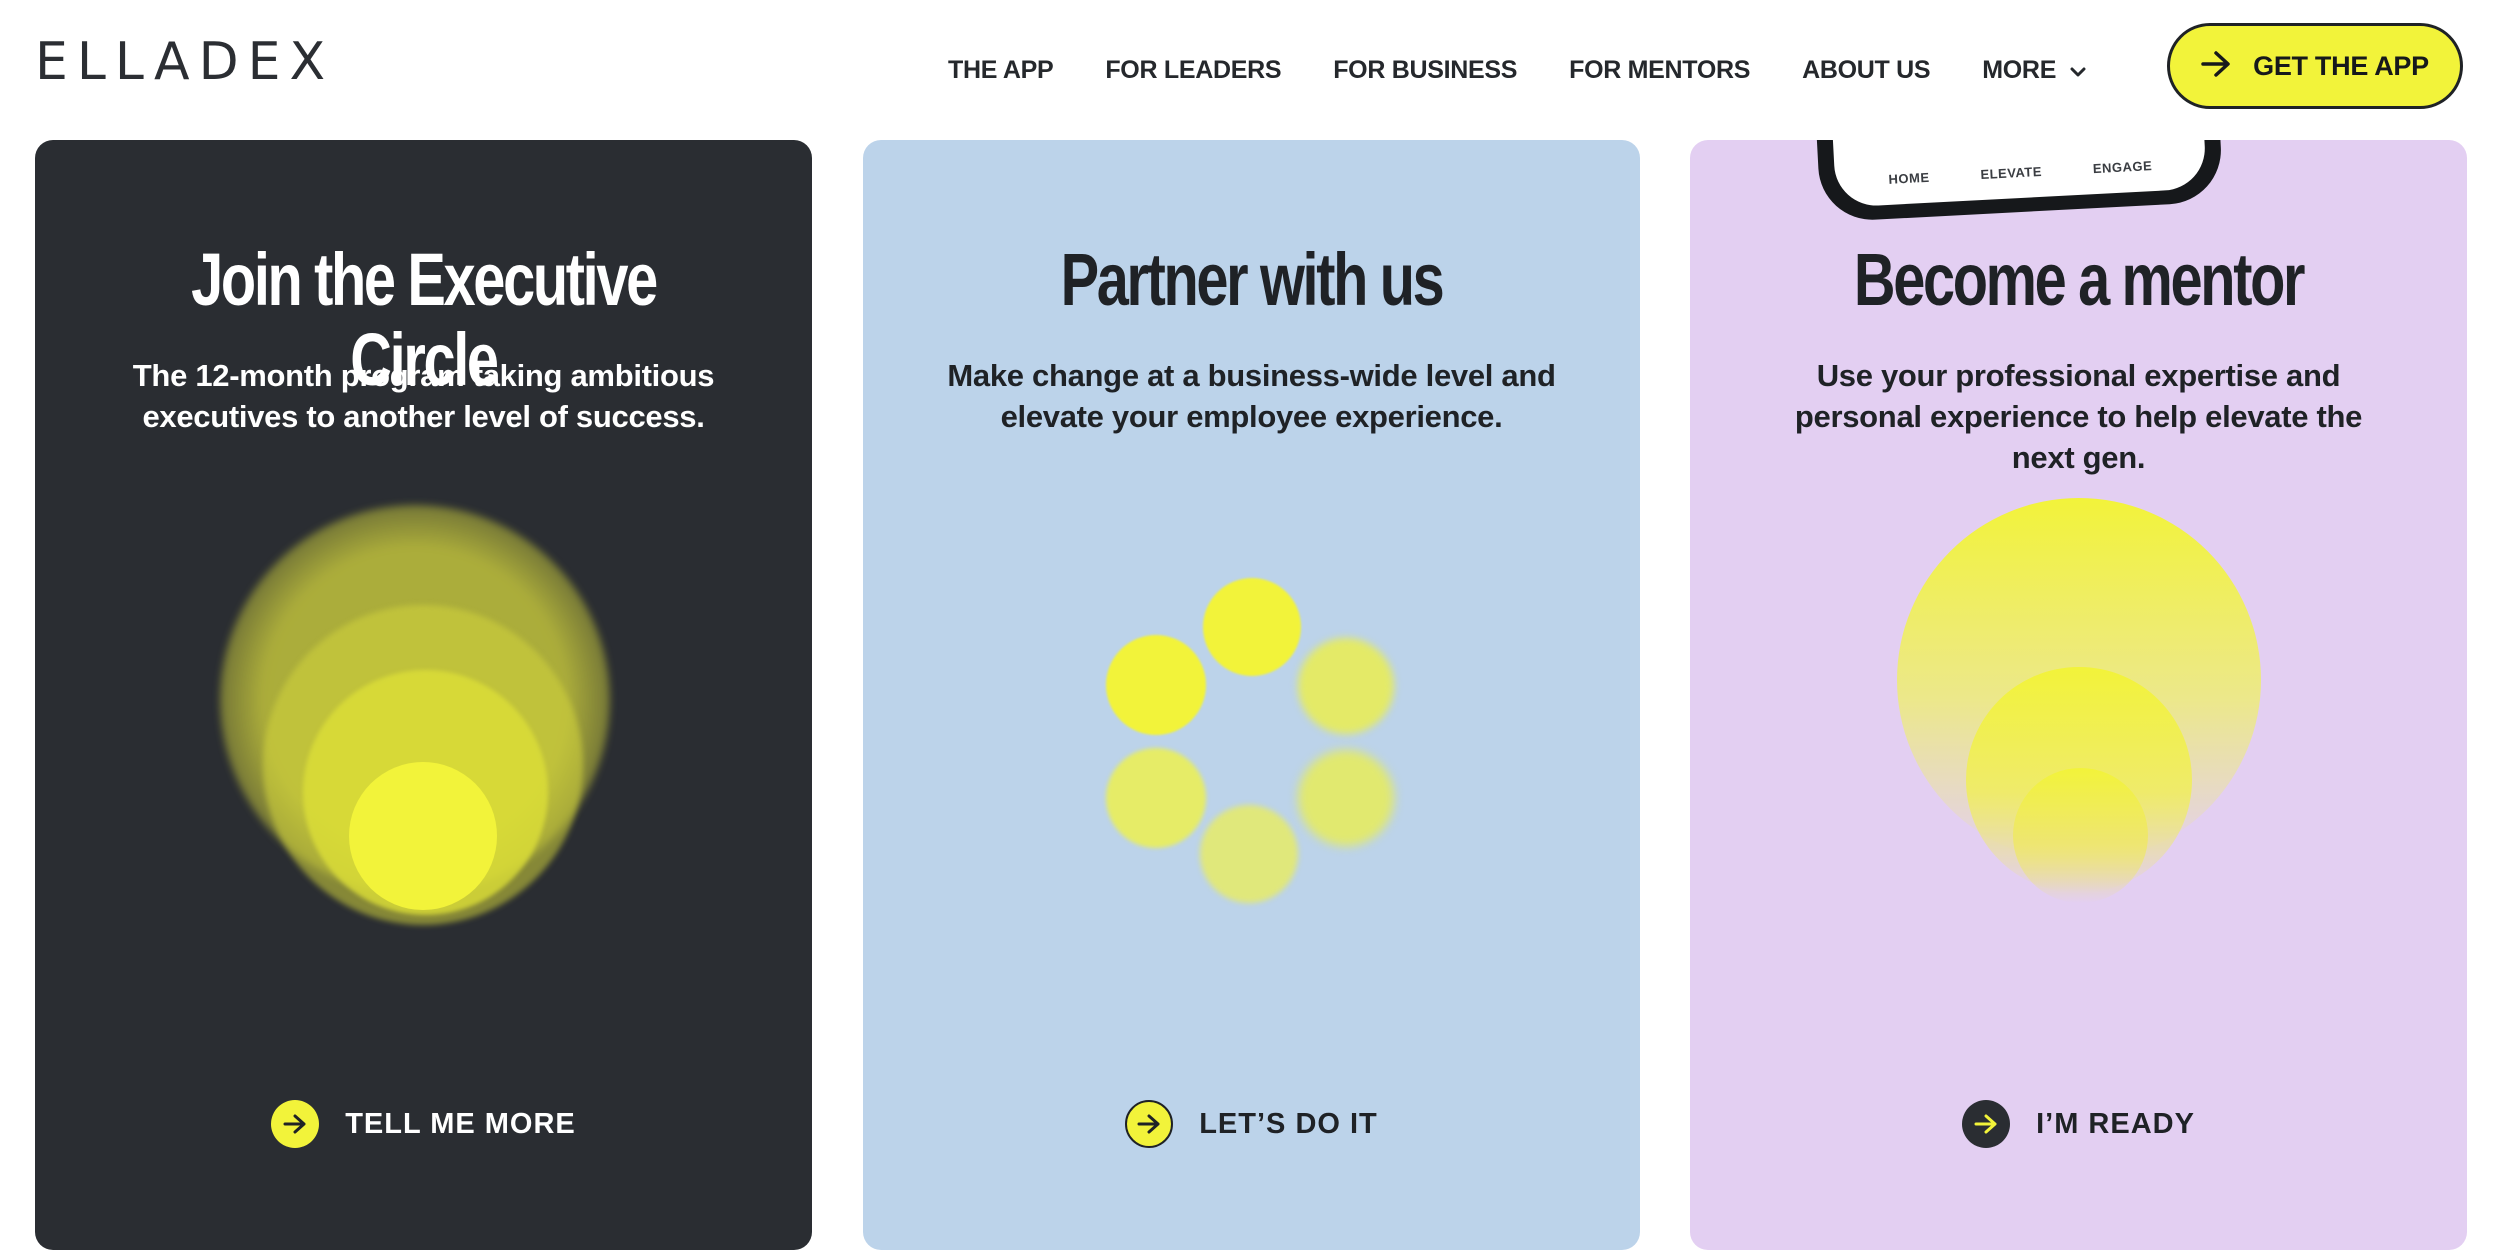 This screenshot has height=1250, width=2500. Describe the element at coordinates (2122, 167) in the screenshot. I see `phone-tab-engage: ENGAGE` at that location.